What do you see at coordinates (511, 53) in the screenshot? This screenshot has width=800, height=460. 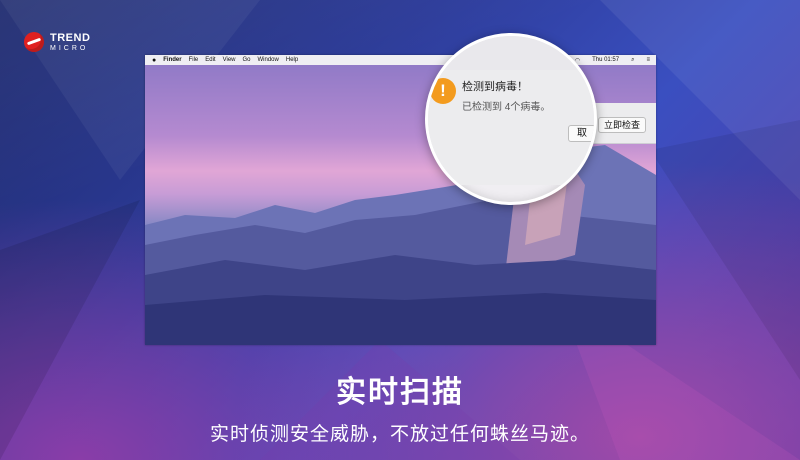 I see `magnified-menubar` at bounding box center [511, 53].